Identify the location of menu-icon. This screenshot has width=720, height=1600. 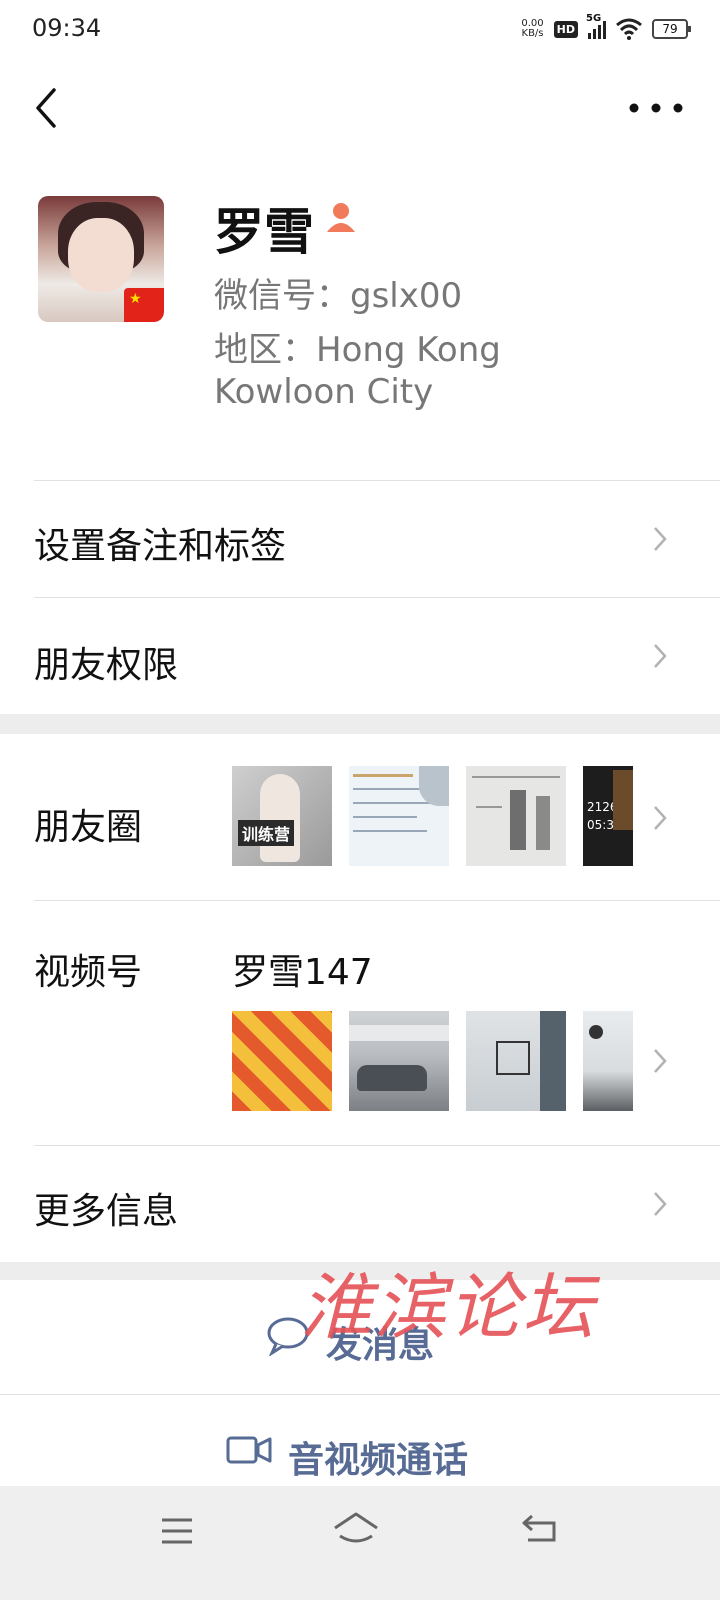
(177, 1531).